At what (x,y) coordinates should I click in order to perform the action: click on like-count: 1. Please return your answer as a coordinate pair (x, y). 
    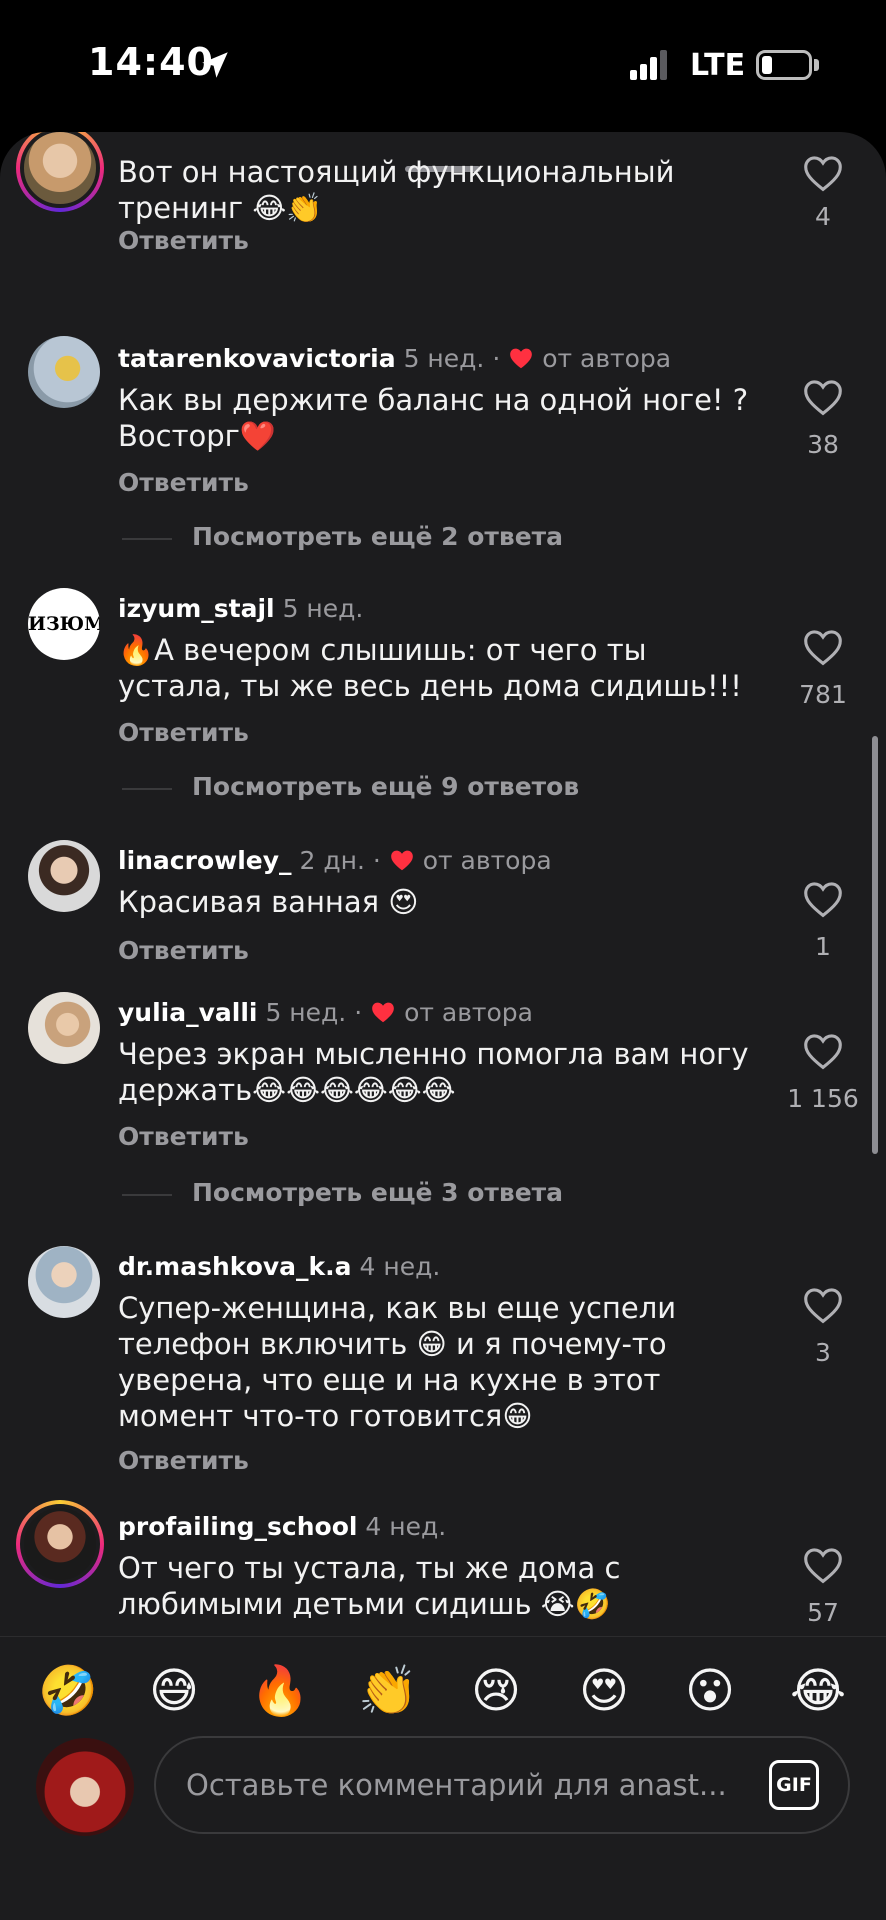
    Looking at the image, I should click on (823, 946).